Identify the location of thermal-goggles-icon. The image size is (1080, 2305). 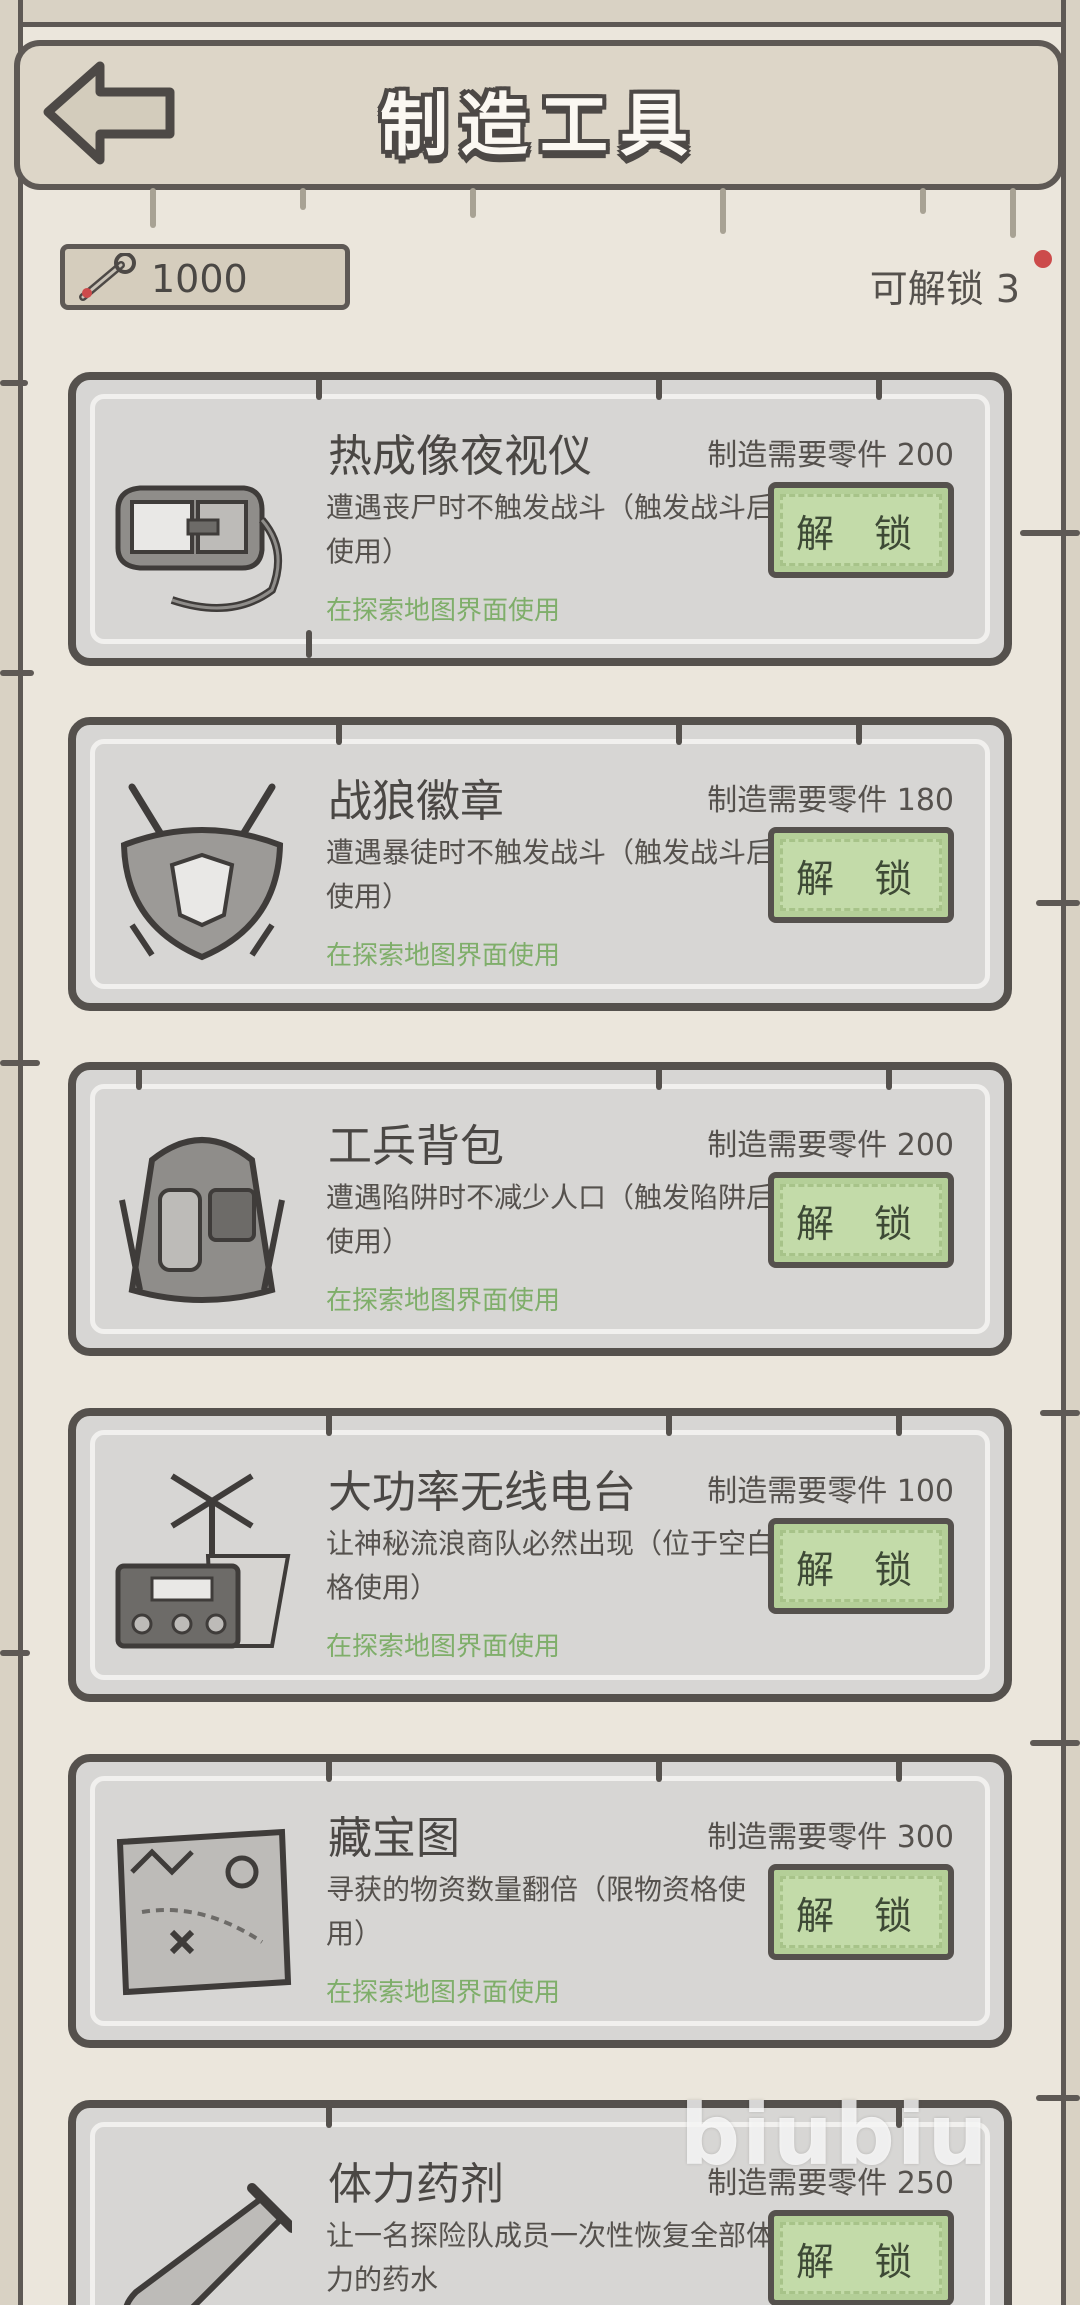
(198, 548).